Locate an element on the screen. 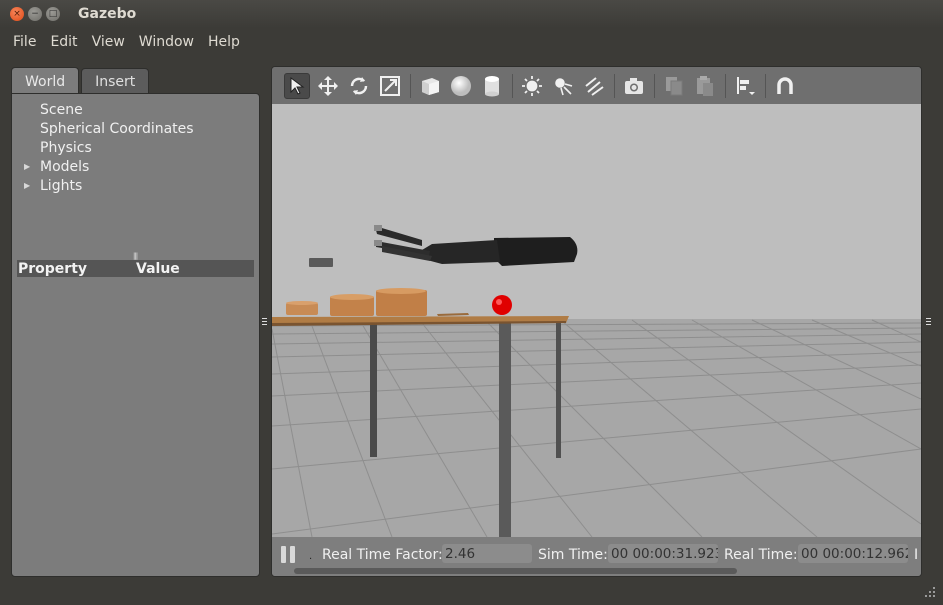 The height and width of the screenshot is (605, 943). tree-item-label: Models is located at coordinates (65, 166).